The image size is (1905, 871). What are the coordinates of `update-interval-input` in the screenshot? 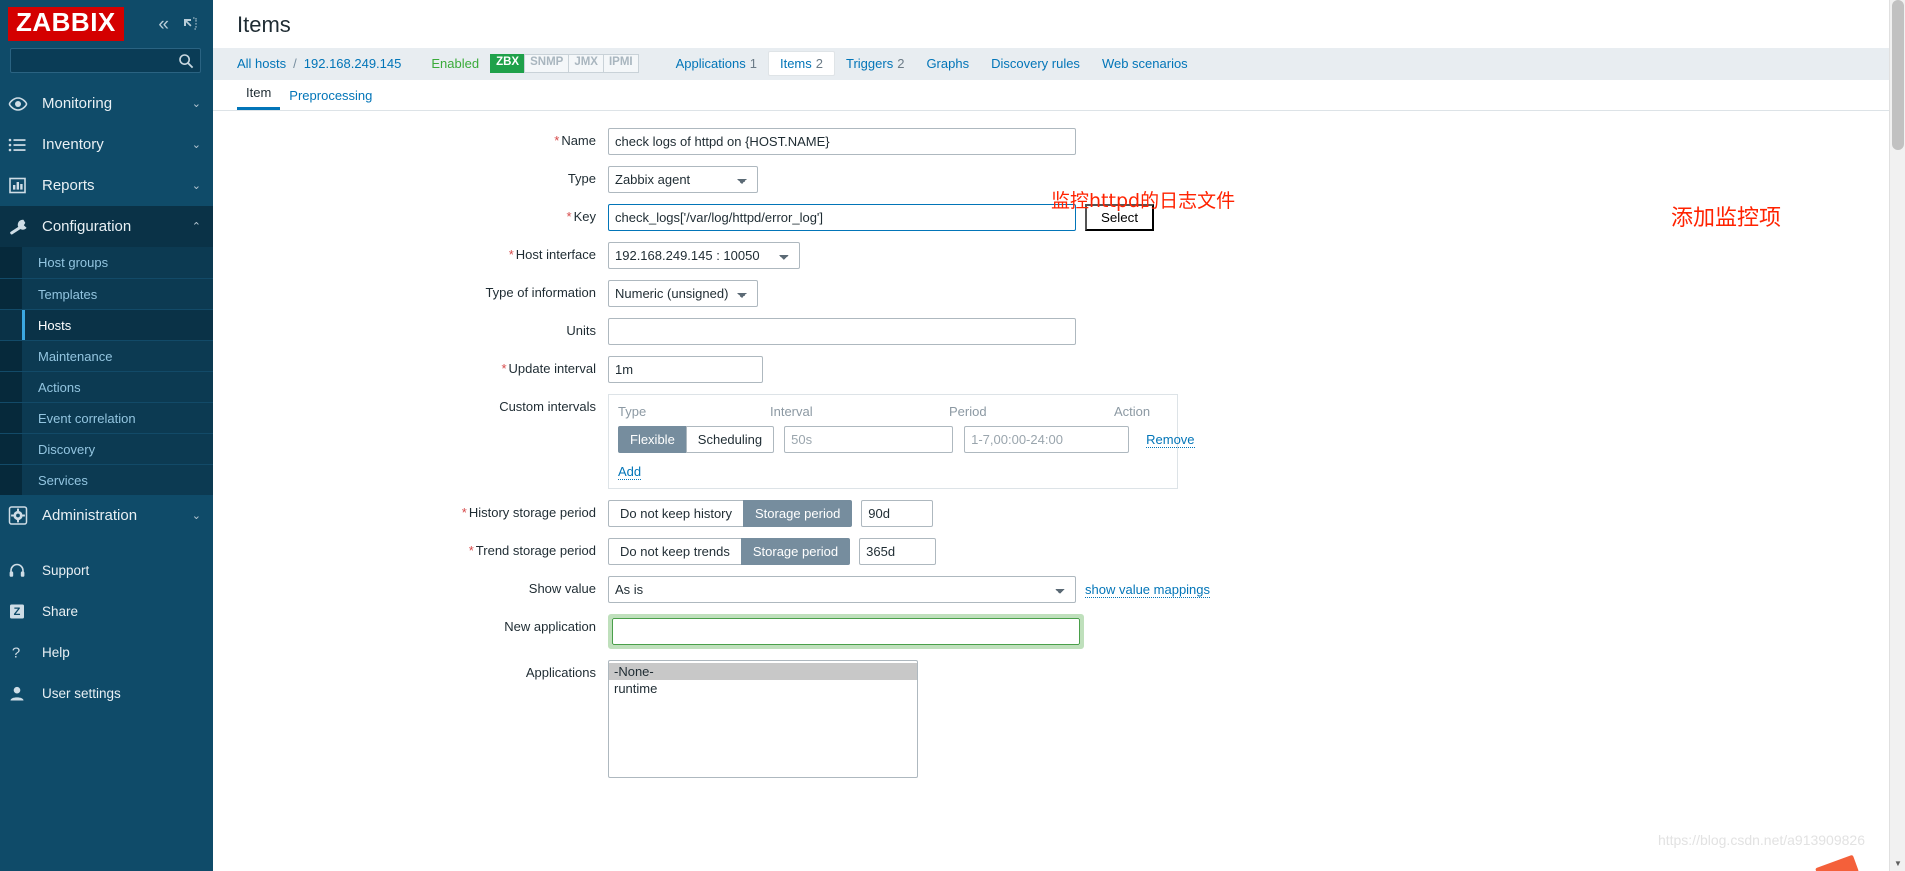 It's located at (685, 369).